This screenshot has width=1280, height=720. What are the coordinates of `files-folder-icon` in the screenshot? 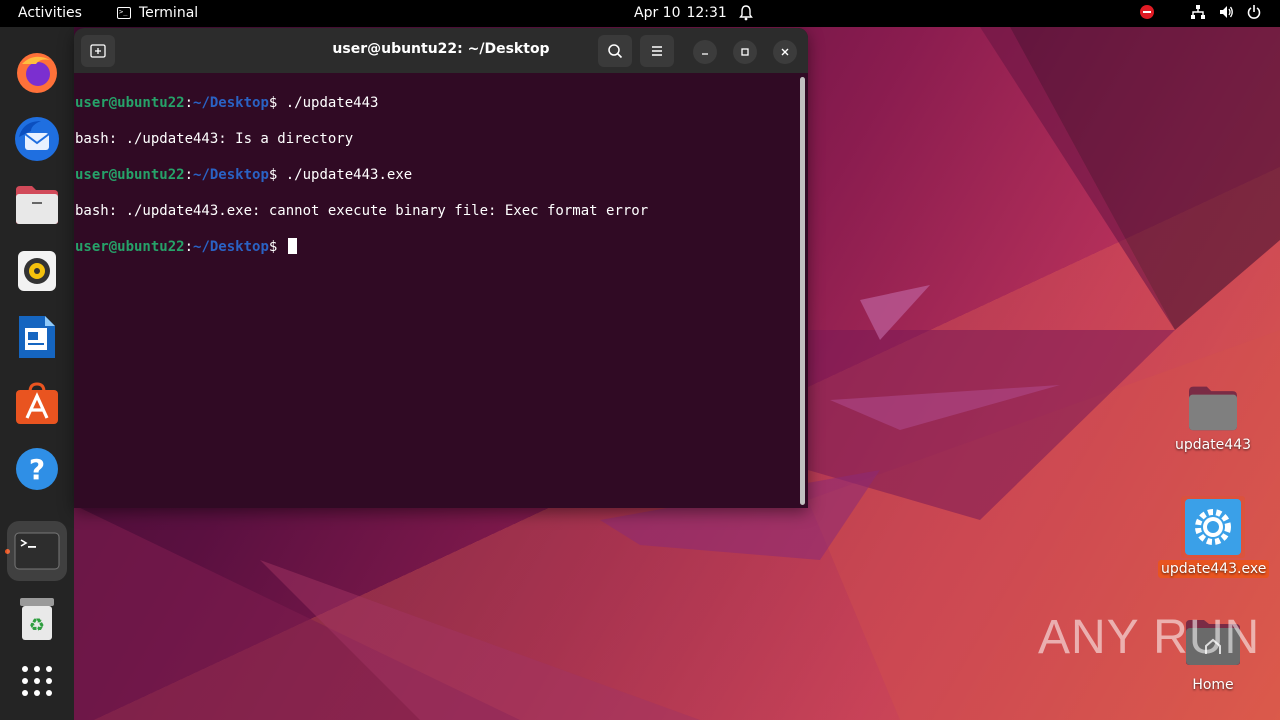 It's located at (37, 205).